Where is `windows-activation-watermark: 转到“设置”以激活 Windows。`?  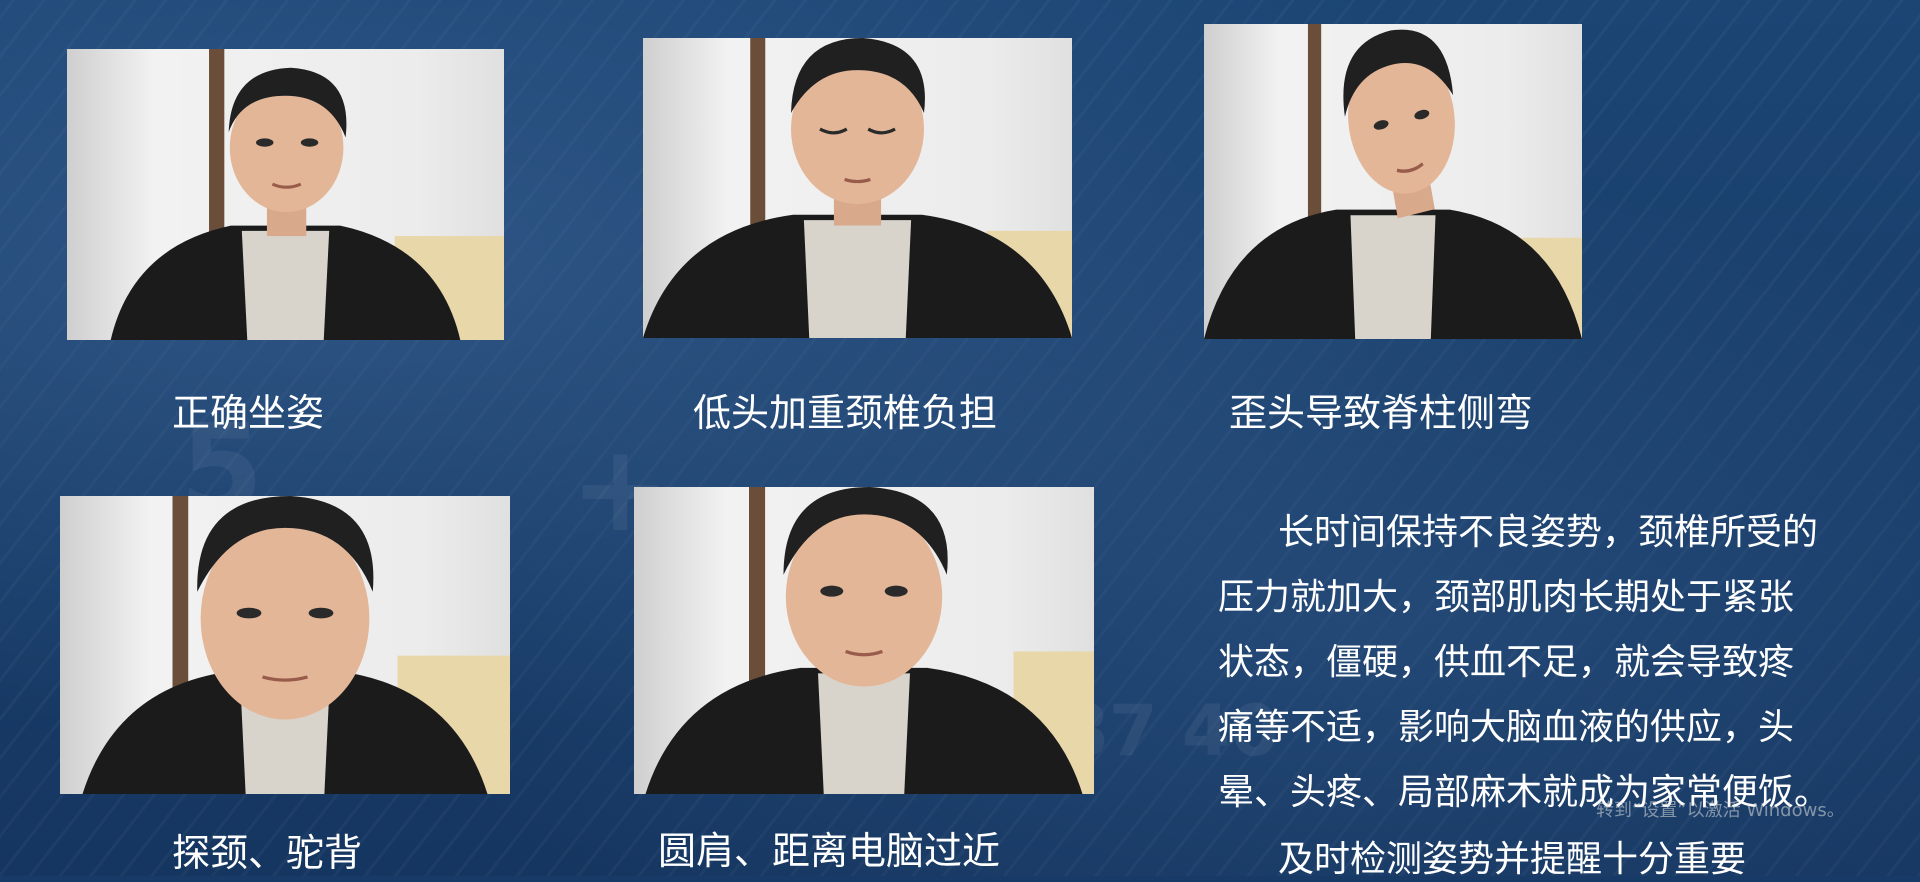
windows-activation-watermark: 转到“设置”以激活 Windows。 is located at coordinates (1720, 810).